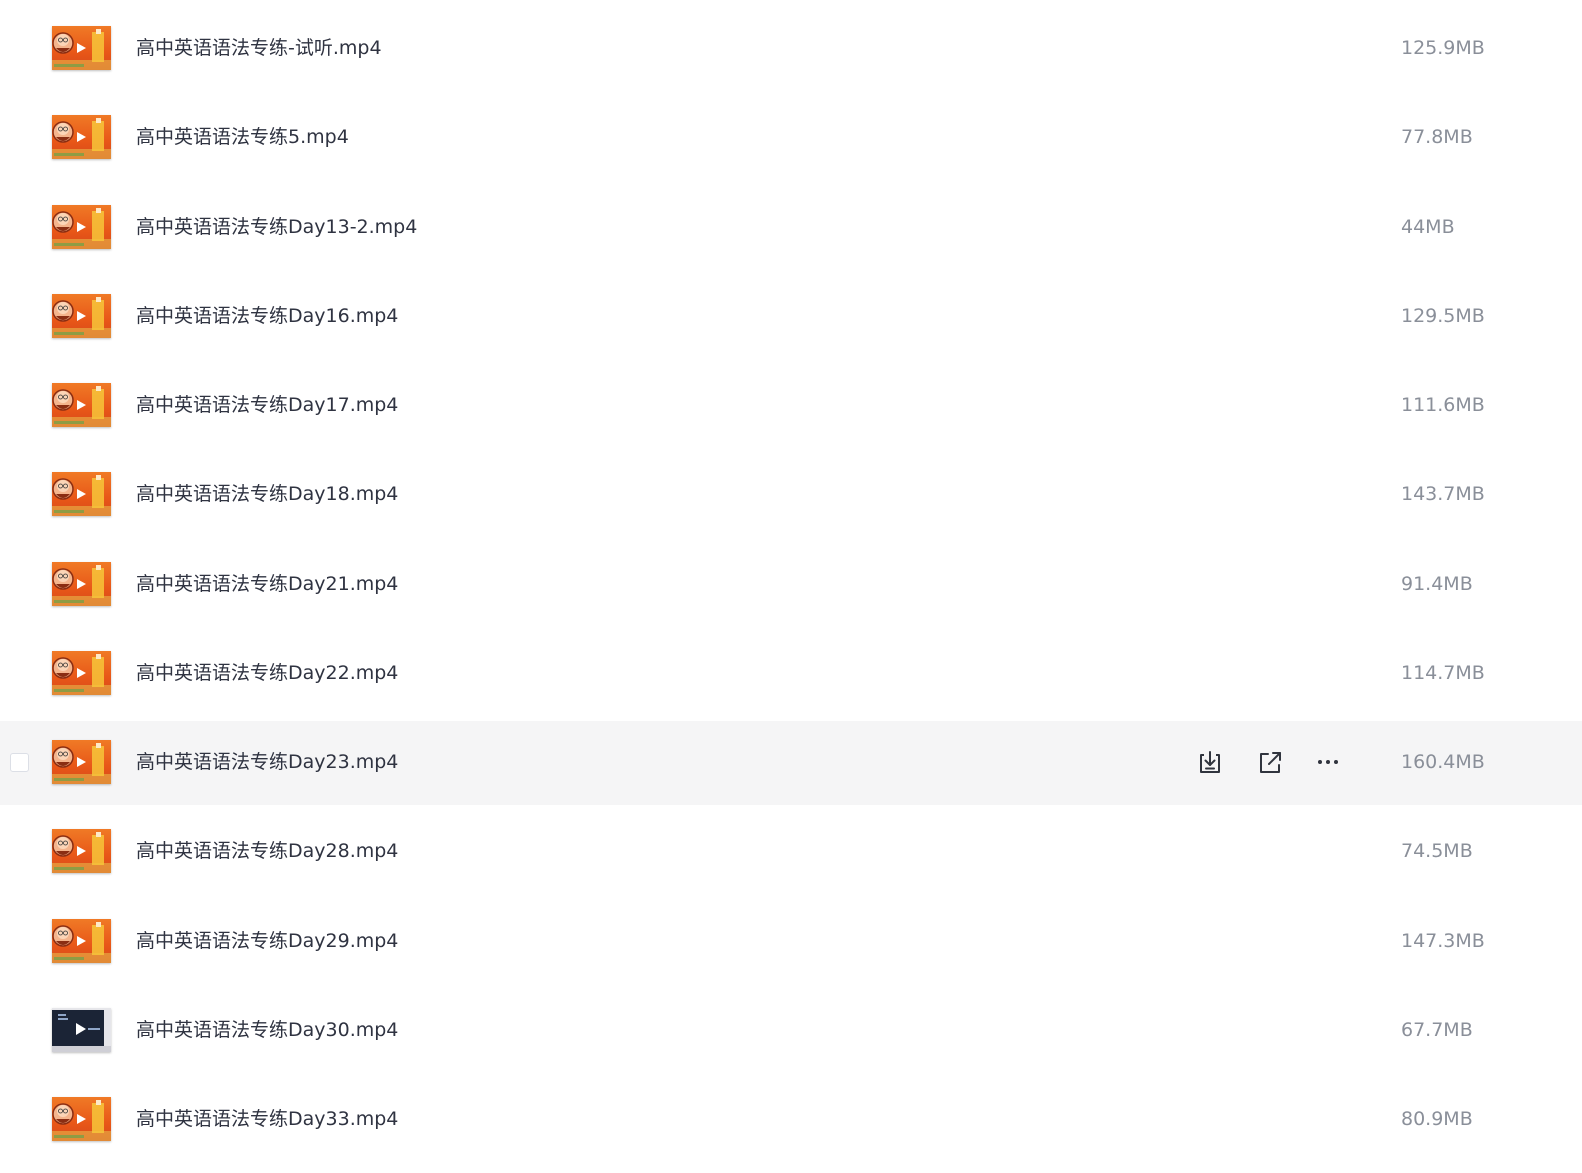  What do you see at coordinates (267, 851) in the screenshot?
I see `file-name: 高中英语语法专练Day28.mp4` at bounding box center [267, 851].